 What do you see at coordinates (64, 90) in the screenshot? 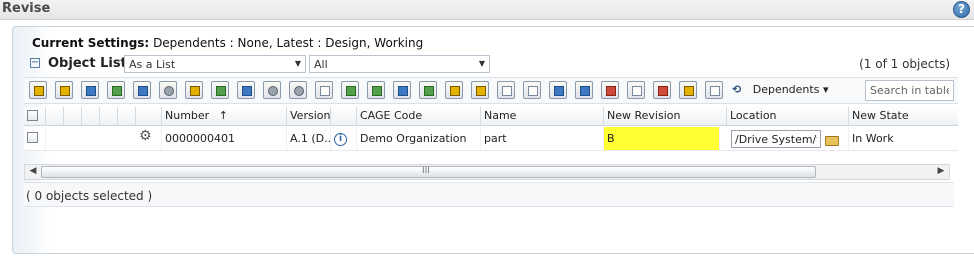
I see `add-object-icon` at bounding box center [64, 90].